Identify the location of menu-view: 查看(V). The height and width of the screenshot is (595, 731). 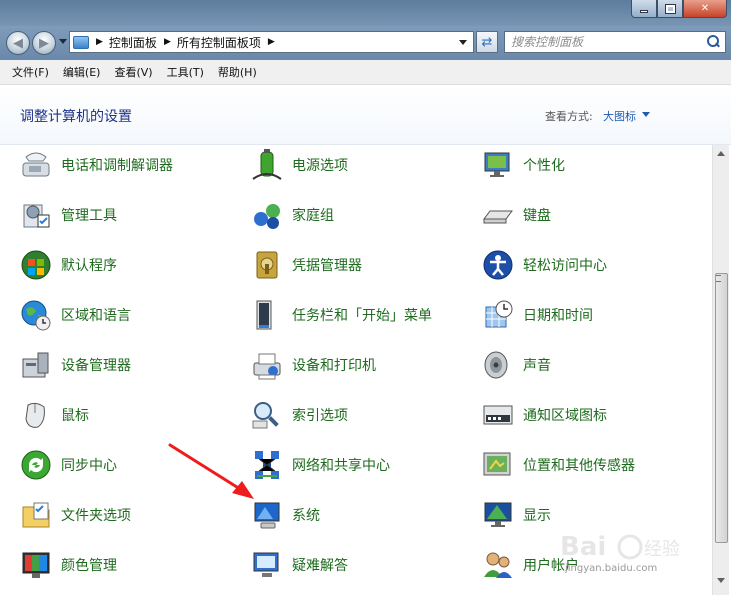
(133, 72).